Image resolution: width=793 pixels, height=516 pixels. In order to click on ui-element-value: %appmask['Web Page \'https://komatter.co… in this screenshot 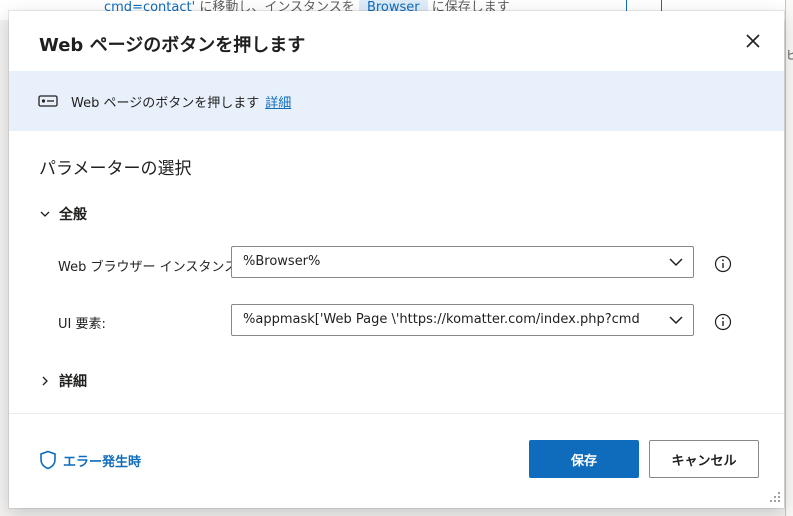, I will do `click(441, 319)`.